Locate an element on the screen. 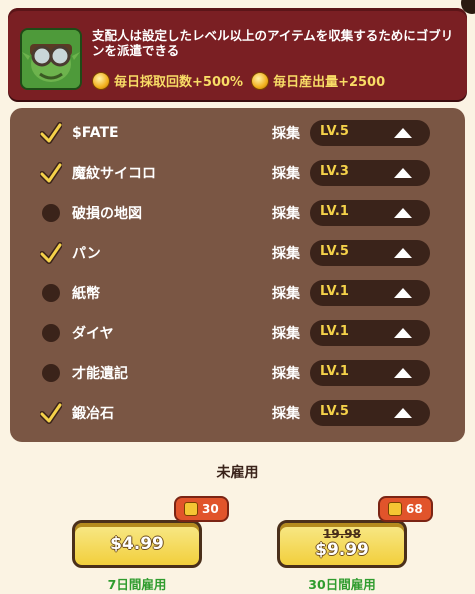 This screenshot has height=594, width=475. list-item: 鍛冶石 採集 LV.5 is located at coordinates (237, 413).